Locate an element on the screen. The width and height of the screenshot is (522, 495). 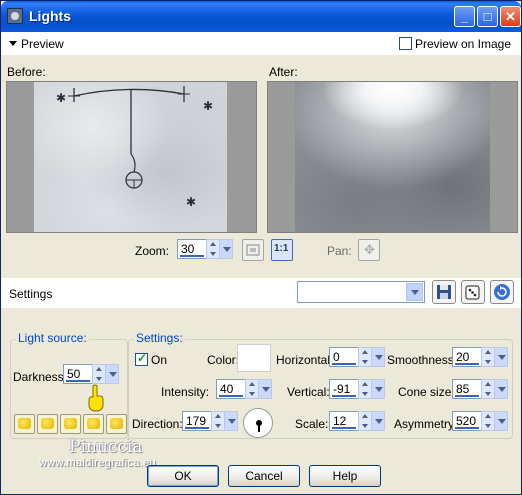
intensity-spinner is located at coordinates (252, 389).